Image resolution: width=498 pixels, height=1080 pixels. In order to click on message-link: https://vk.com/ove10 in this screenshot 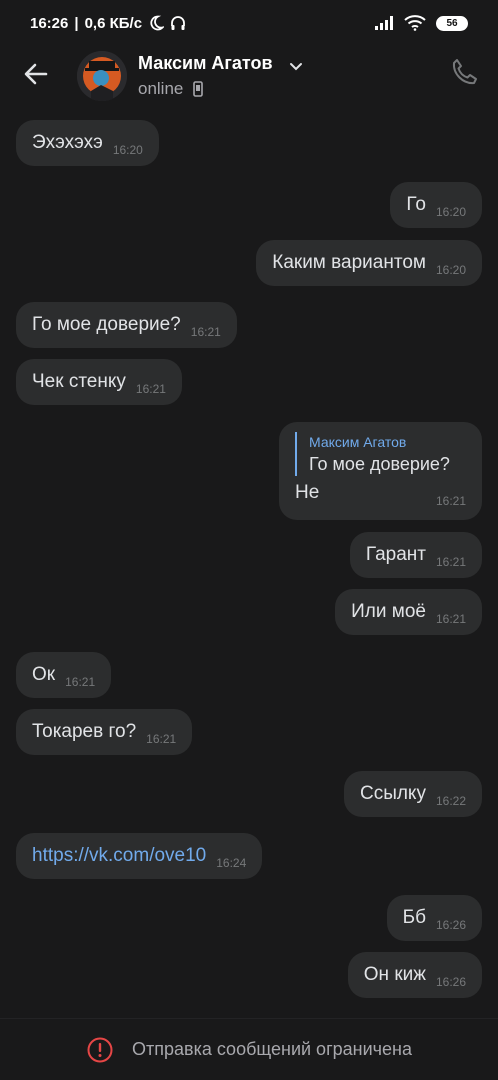, I will do `click(119, 856)`.